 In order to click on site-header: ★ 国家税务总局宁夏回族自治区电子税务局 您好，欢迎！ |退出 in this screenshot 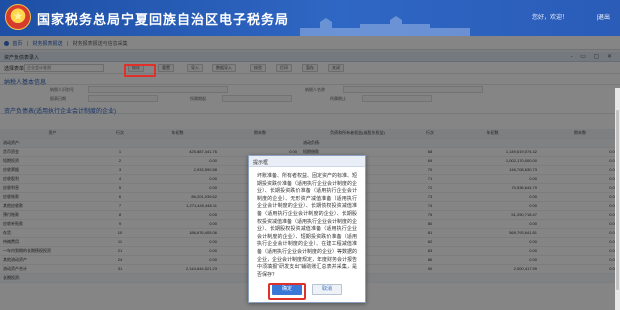, I will do `click(310, 18)`.